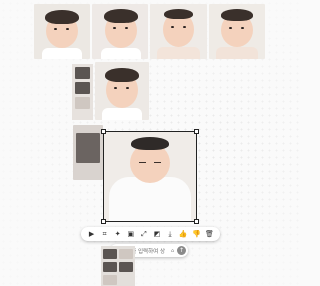  What do you see at coordinates (91, 234) in the screenshot?
I see `select-cursor-icon: ▶` at bounding box center [91, 234].